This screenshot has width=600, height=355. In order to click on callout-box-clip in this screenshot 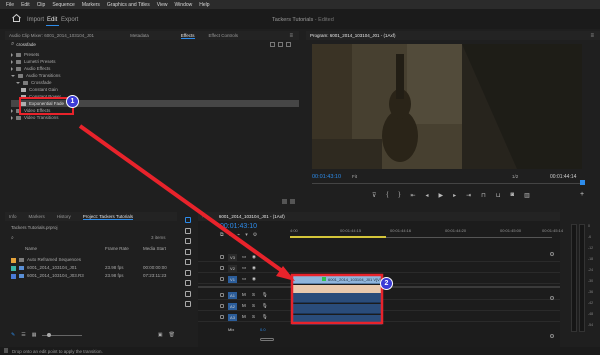, I will do `click(337, 299)`.